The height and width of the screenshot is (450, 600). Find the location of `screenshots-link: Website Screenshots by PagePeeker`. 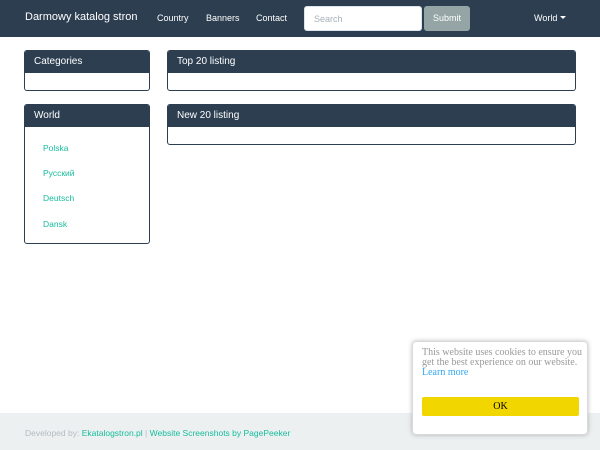

screenshots-link: Website Screenshots by PagePeeker is located at coordinates (220, 433).